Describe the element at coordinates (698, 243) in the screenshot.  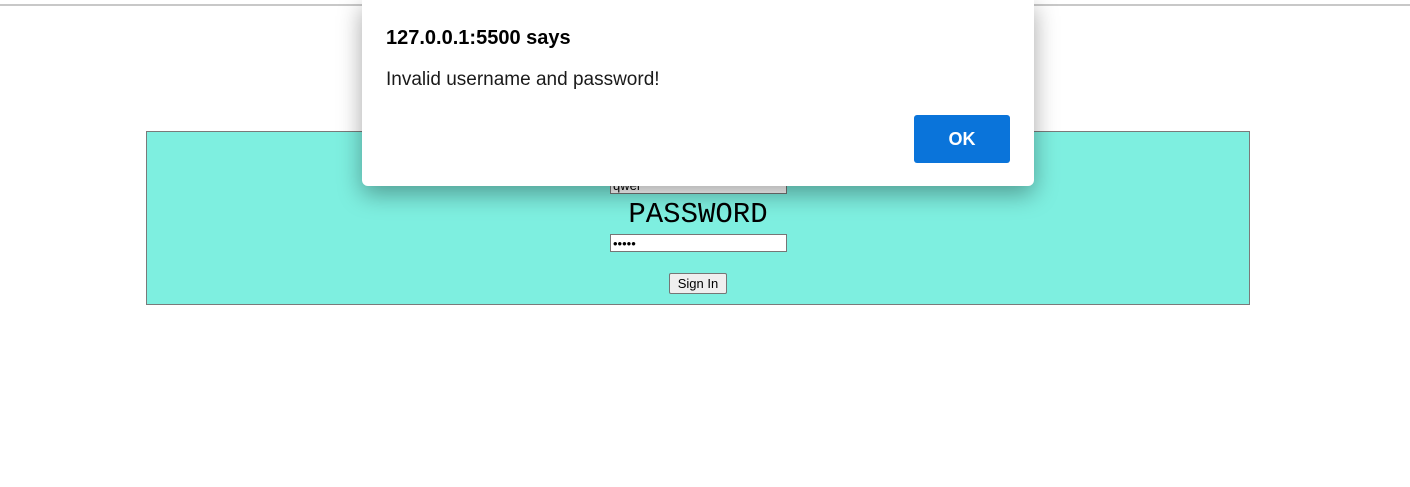
I see `password-input` at that location.